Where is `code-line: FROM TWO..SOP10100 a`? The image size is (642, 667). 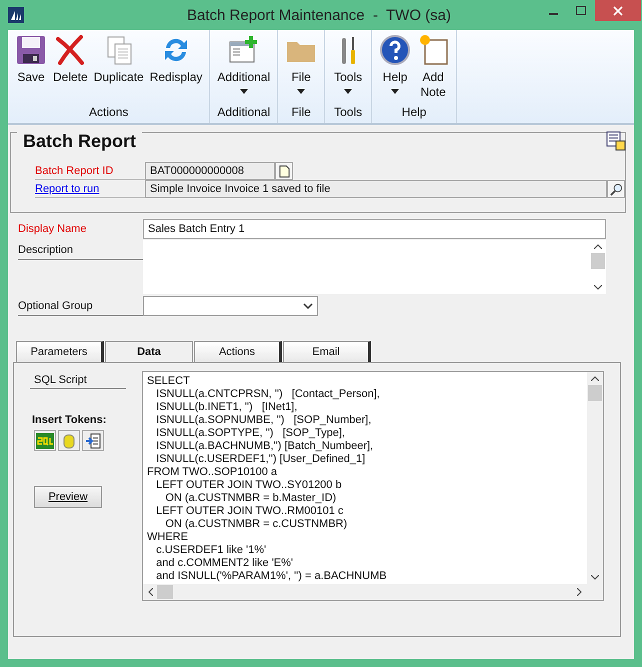 code-line: FROM TWO..SOP10100 a is located at coordinates (212, 472).